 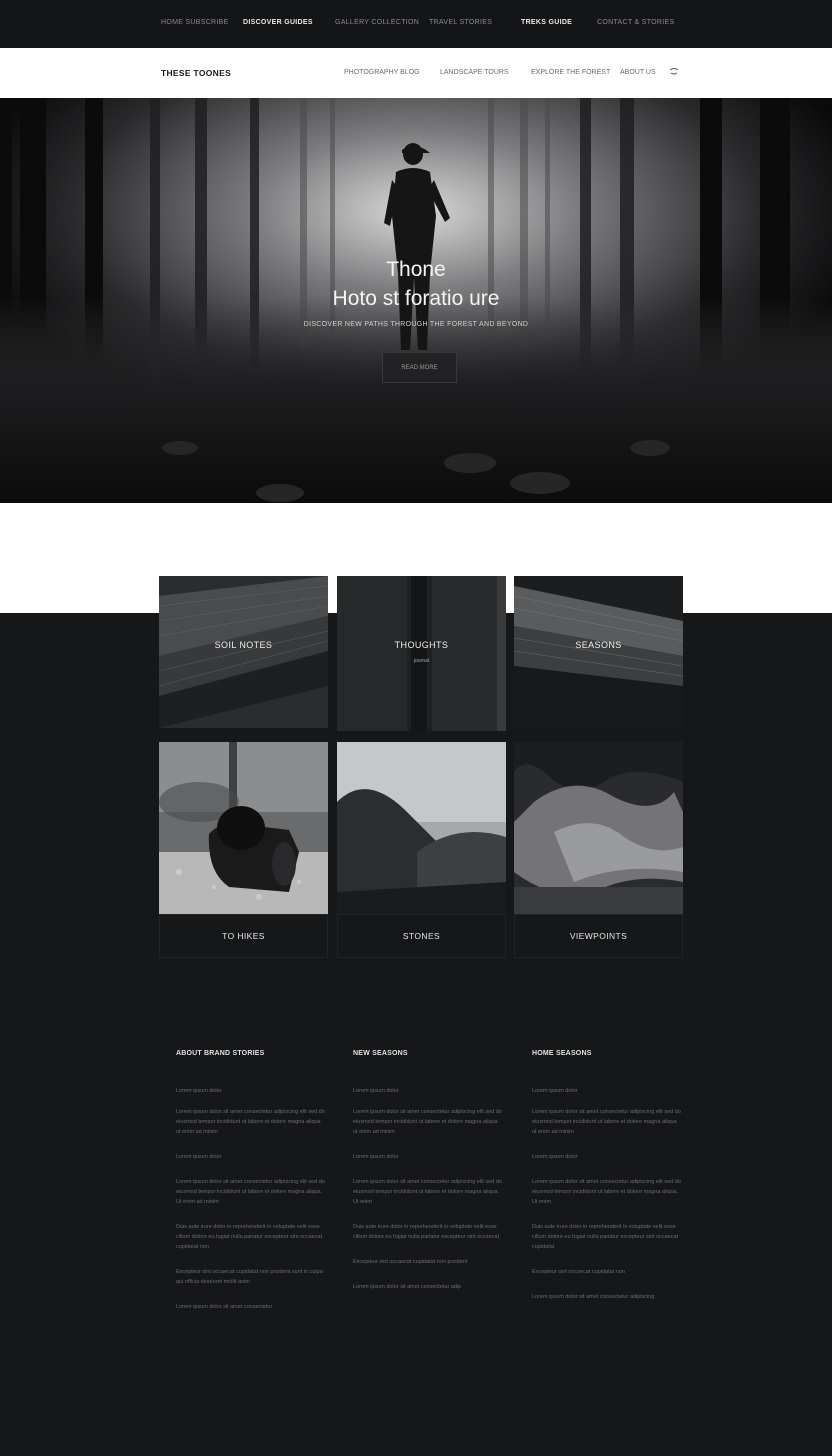 What do you see at coordinates (546, 22) in the screenshot?
I see `topbar-link-5: TREKS GUIDE` at bounding box center [546, 22].